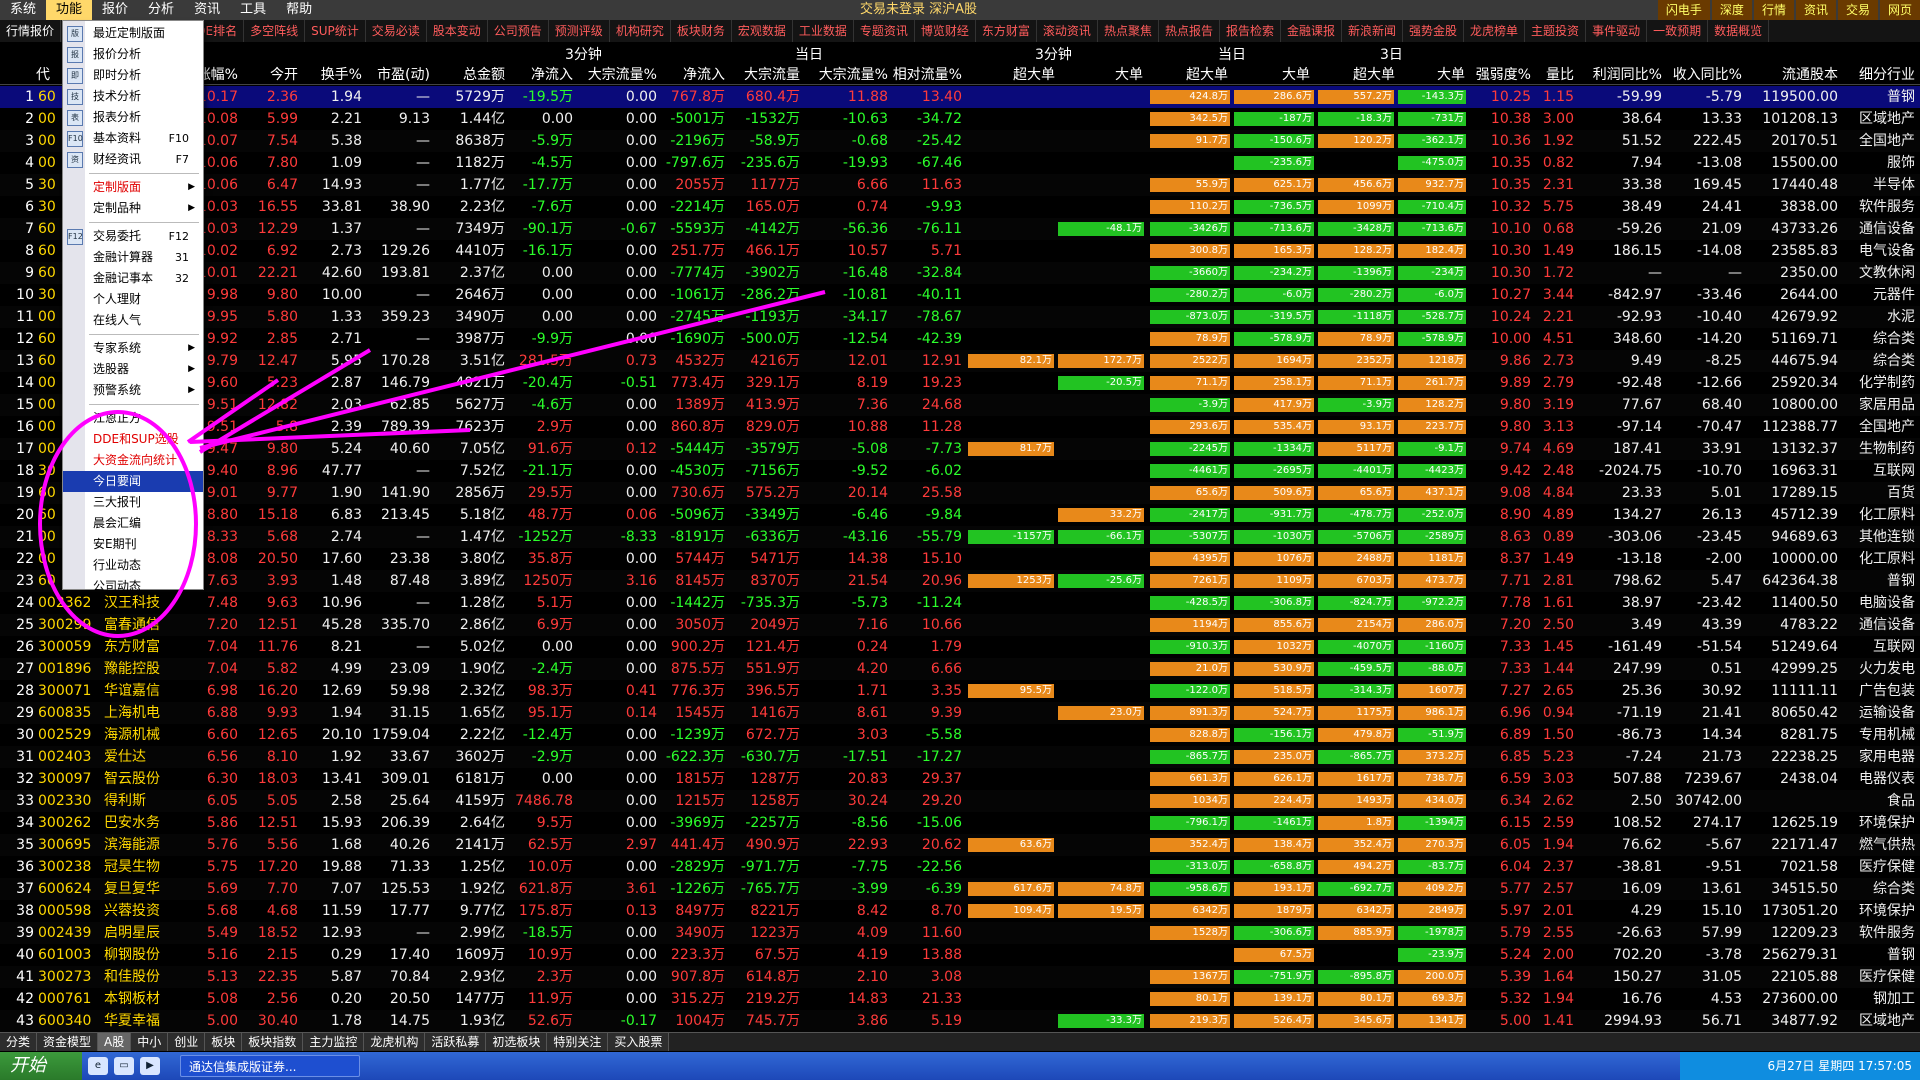  What do you see at coordinates (31, 31) in the screenshot?
I see `tab-quote: 行情报价` at bounding box center [31, 31].